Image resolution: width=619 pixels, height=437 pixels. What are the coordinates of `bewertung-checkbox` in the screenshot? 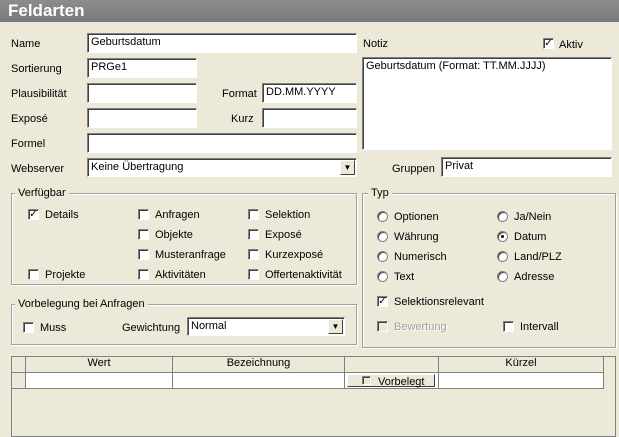 It's located at (382, 326).